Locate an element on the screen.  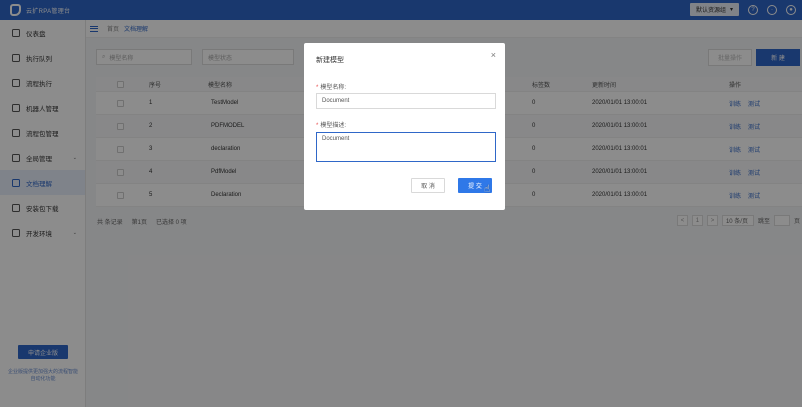
model-desc-label: * 模型描述: is located at coordinates (331, 124).